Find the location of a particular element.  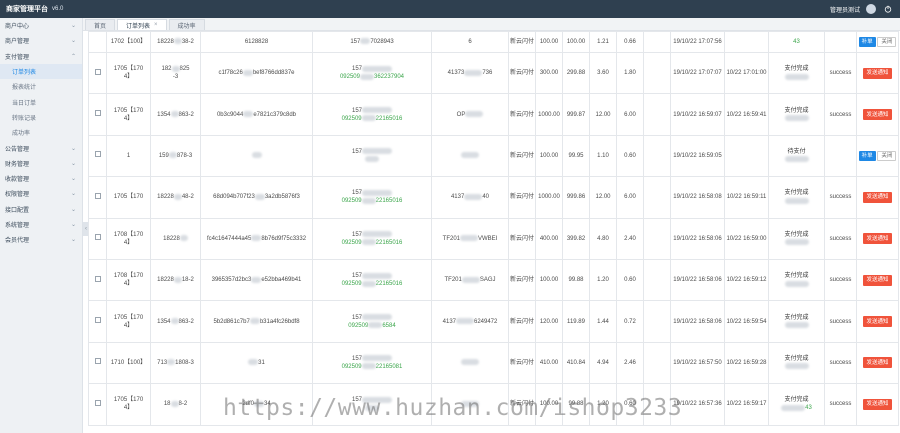

sidebar-item-report: 报表统计 is located at coordinates (41, 86).